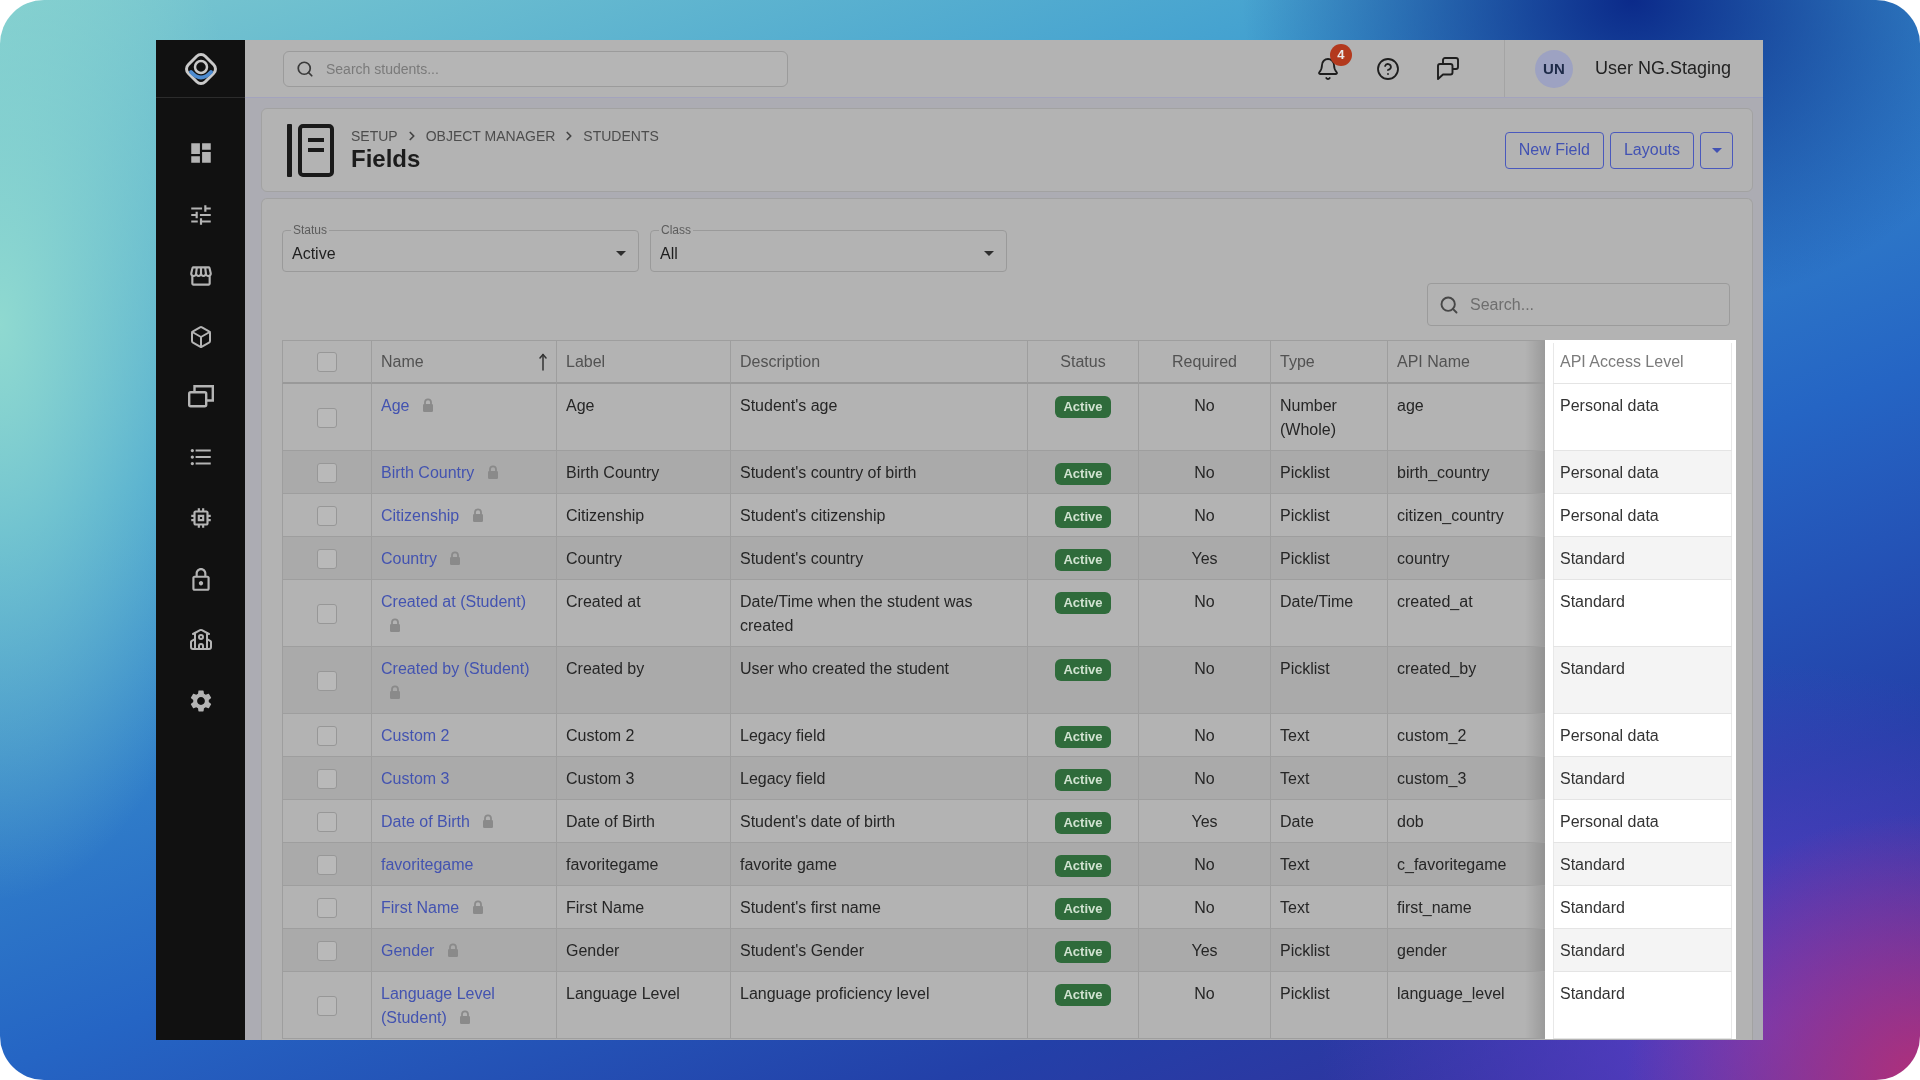  Describe the element at coordinates (1553, 68) in the screenshot. I see `user-avatar: UN` at that location.